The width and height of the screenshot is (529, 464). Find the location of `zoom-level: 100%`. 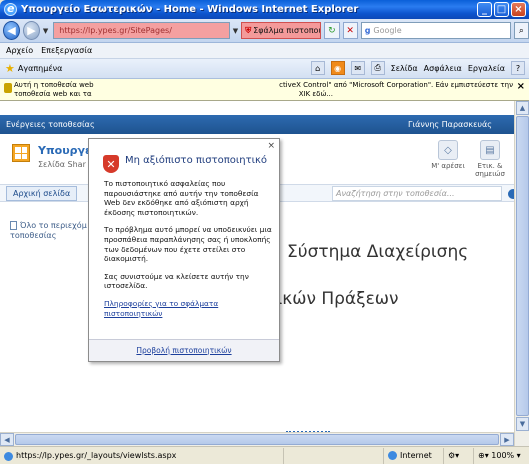

zoom-level: 100% is located at coordinates (503, 455).